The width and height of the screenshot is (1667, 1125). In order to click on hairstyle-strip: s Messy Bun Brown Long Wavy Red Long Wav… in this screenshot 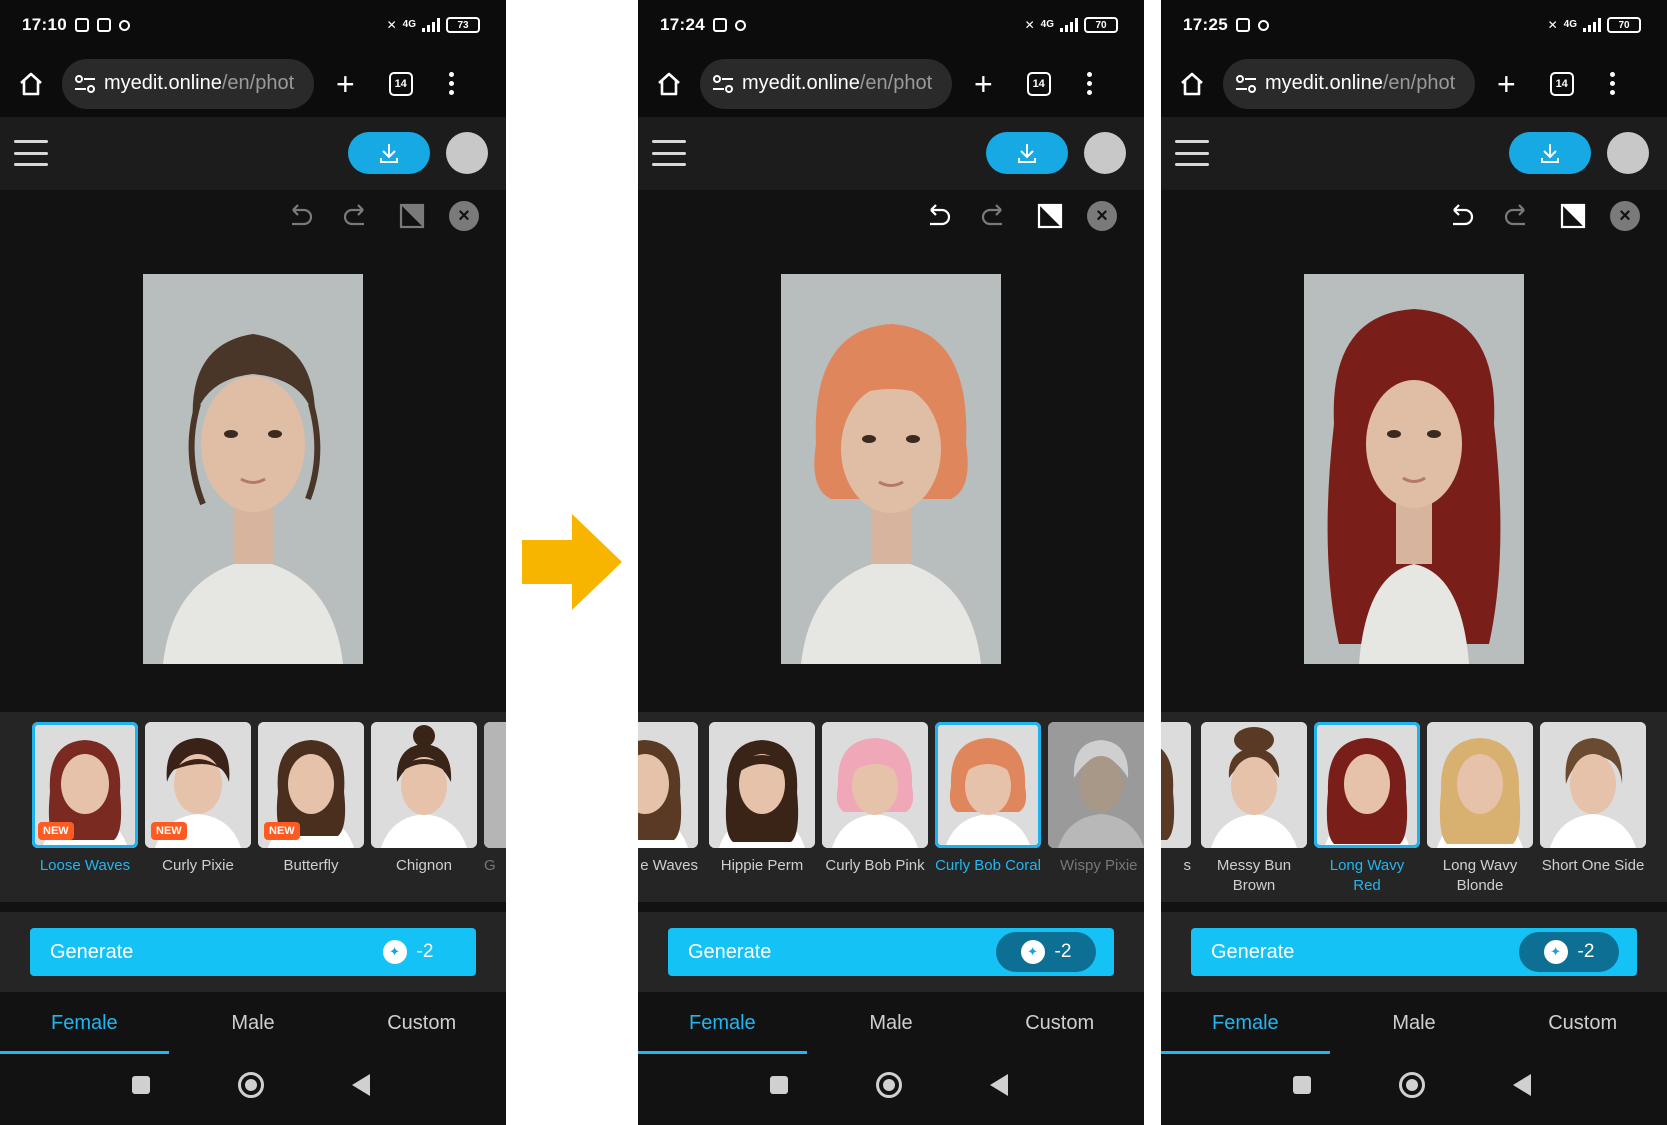, I will do `click(1414, 807)`.